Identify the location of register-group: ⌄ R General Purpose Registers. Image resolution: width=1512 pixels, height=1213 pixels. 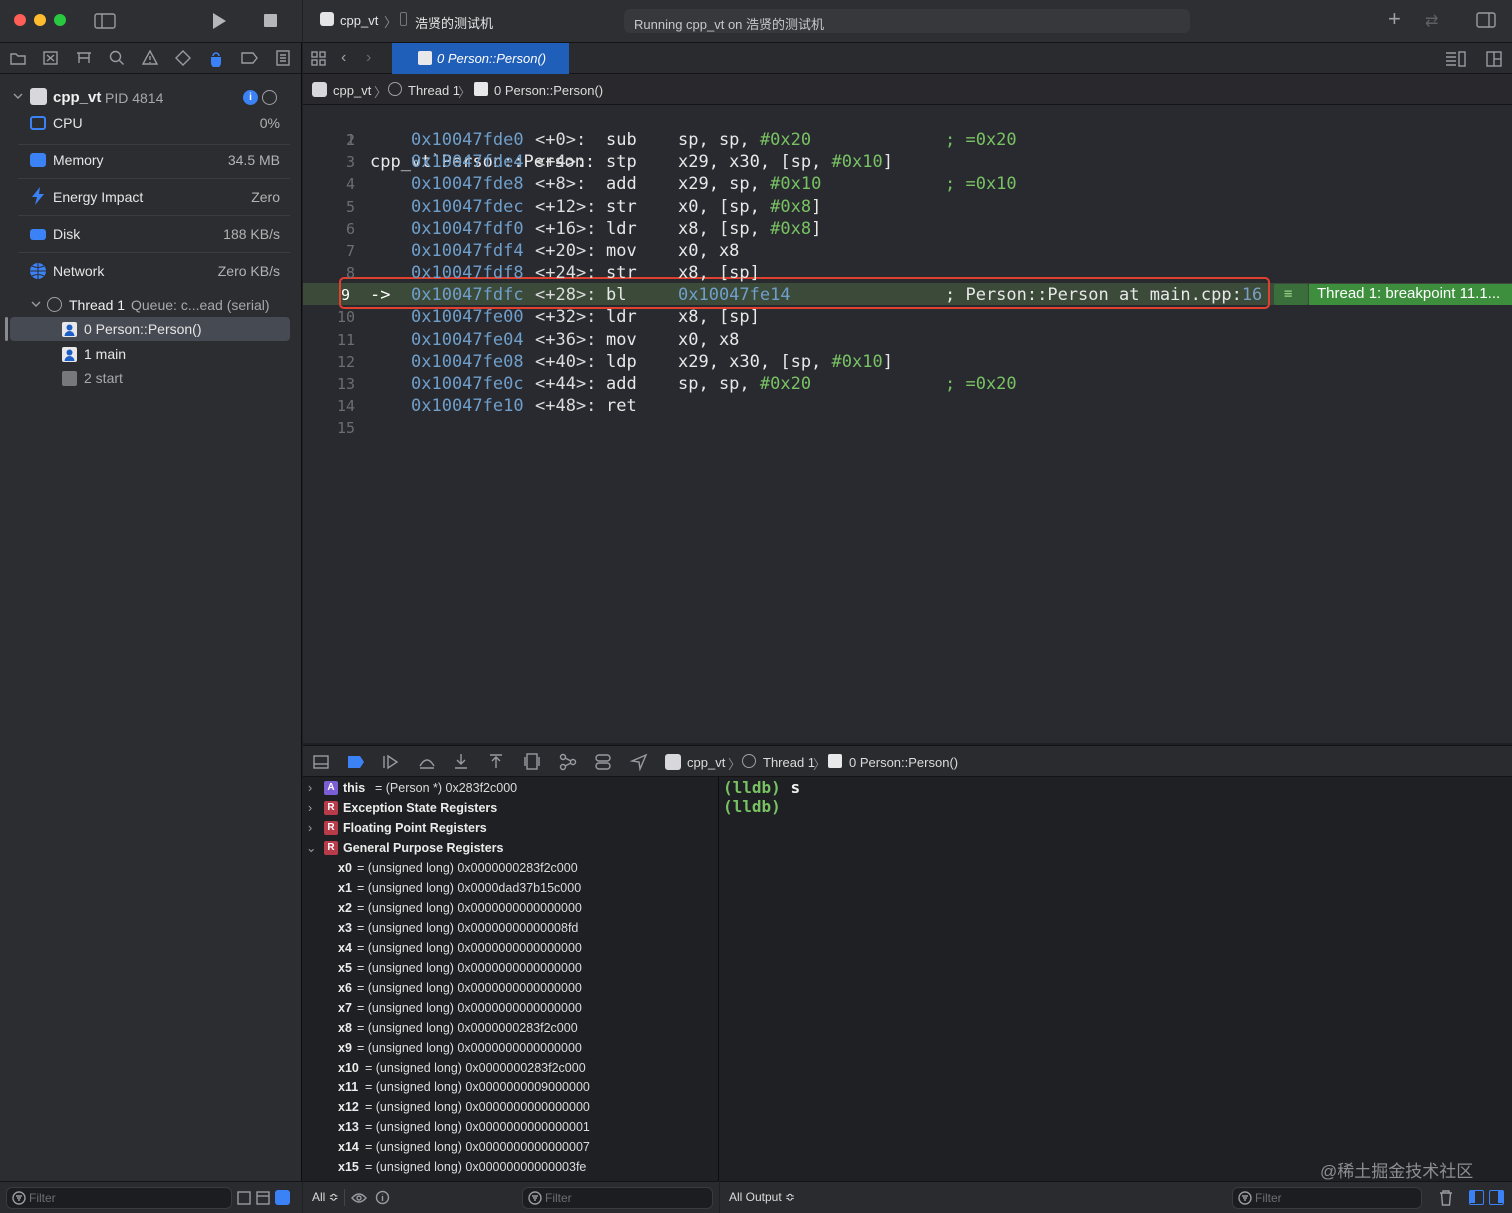
(511, 848).